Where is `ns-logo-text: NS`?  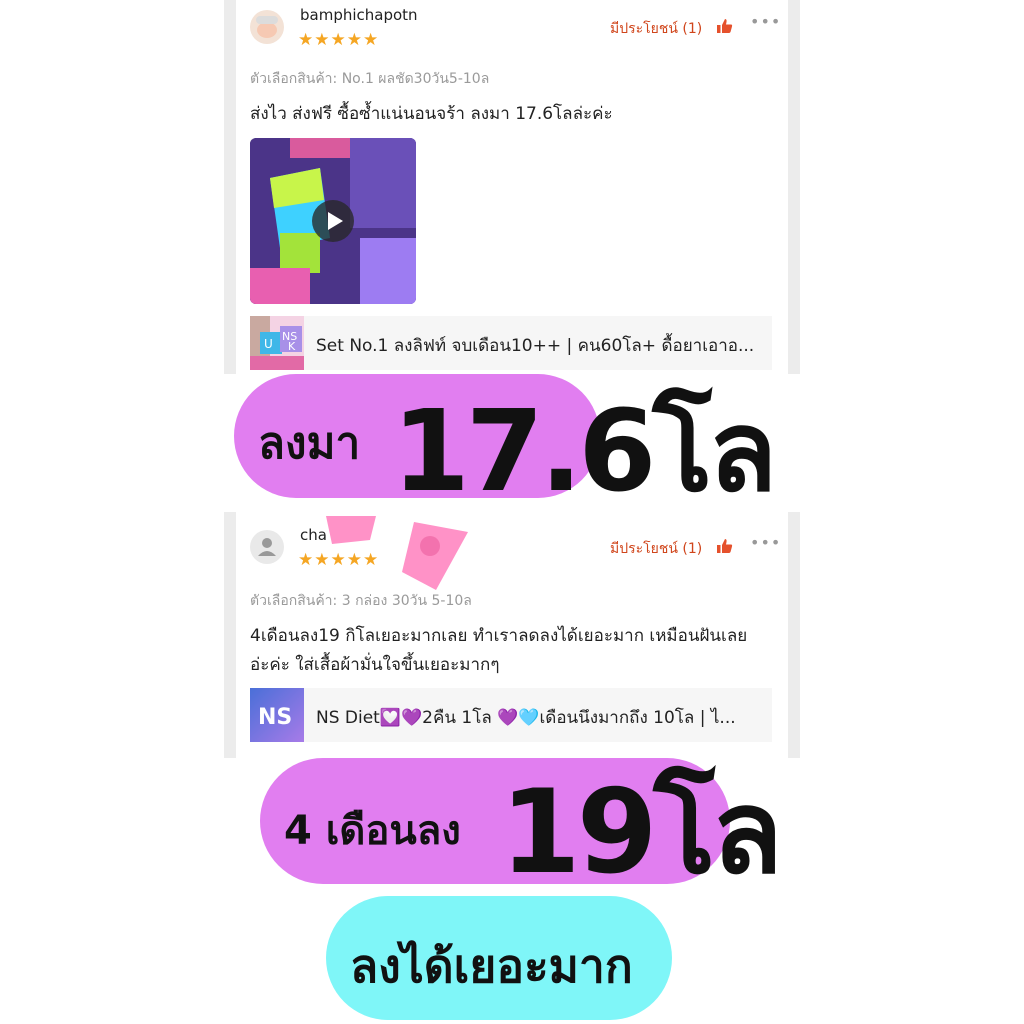
ns-logo-text: NS is located at coordinates (275, 717).